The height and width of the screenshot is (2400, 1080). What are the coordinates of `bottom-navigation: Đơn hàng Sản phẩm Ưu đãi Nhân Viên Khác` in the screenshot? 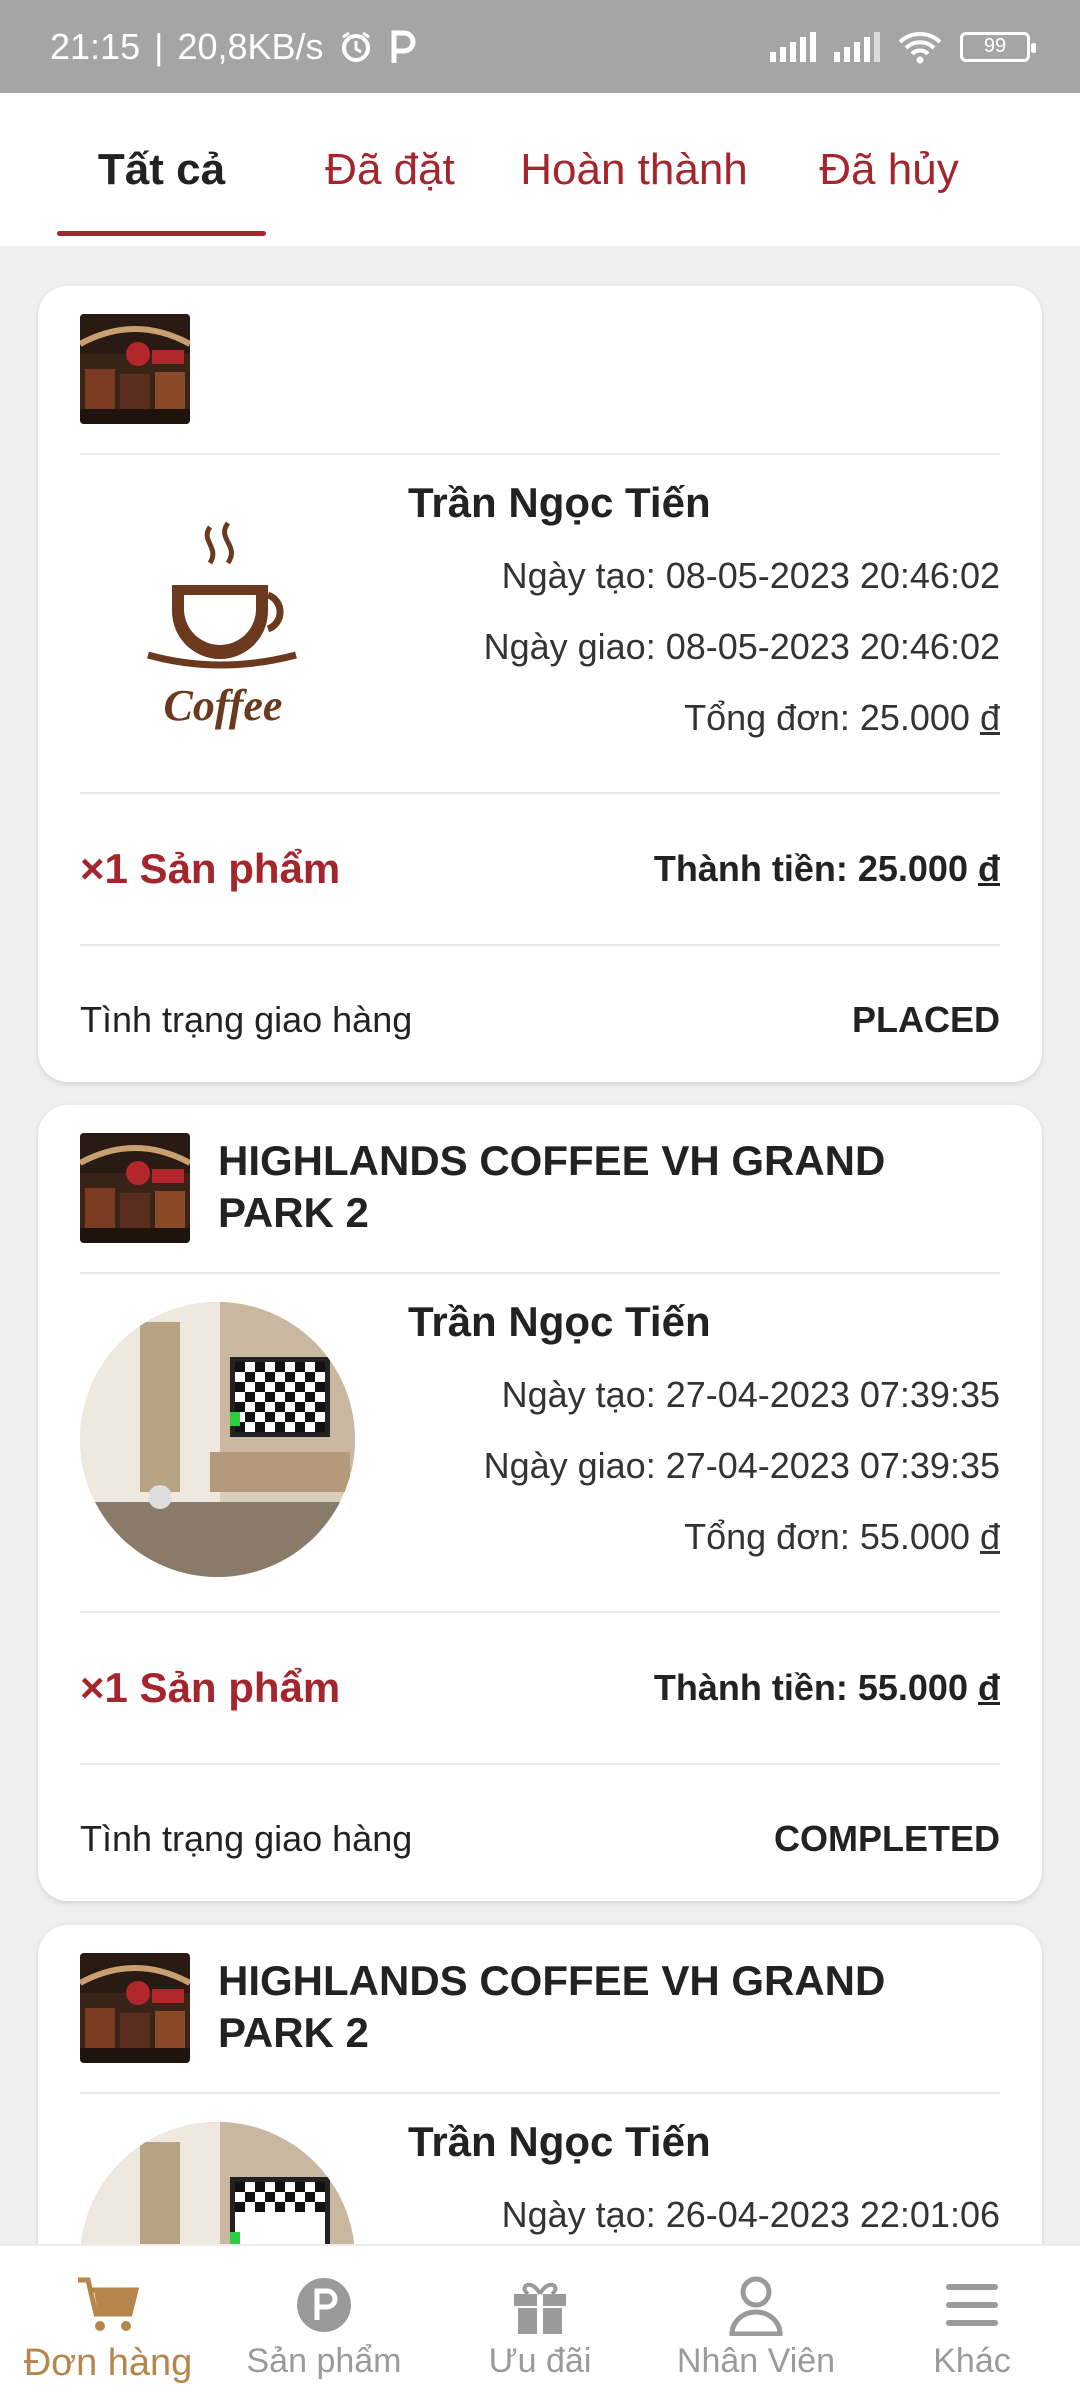 It's located at (540, 2322).